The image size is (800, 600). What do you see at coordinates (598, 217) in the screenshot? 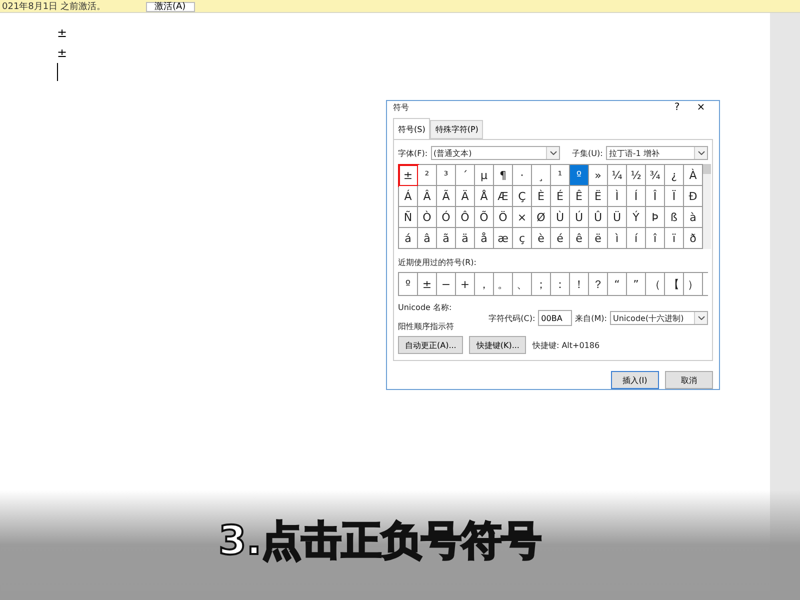
I see `symbol-cell: Û` at bounding box center [598, 217].